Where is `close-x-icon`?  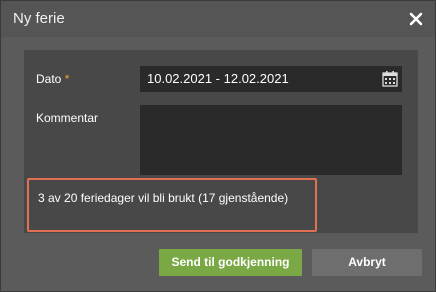 close-x-icon is located at coordinates (416, 19).